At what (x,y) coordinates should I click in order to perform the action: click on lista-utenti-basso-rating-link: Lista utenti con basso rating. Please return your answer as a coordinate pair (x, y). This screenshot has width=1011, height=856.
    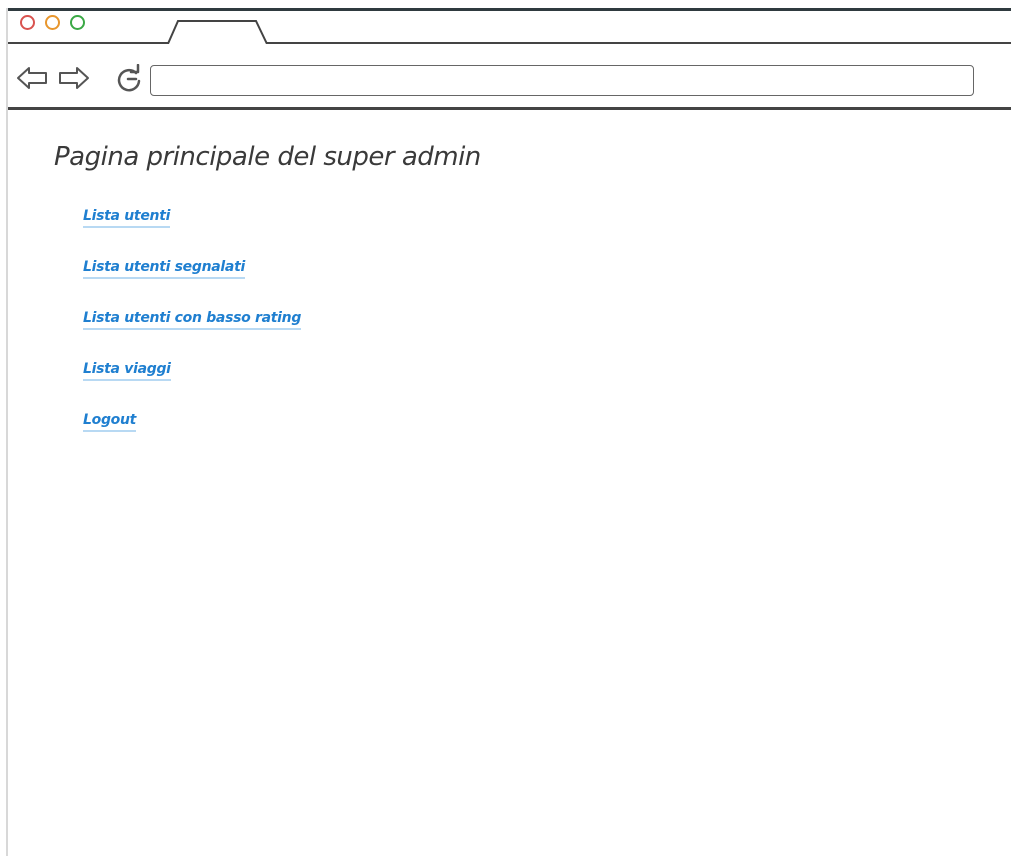
    Looking at the image, I should click on (192, 320).